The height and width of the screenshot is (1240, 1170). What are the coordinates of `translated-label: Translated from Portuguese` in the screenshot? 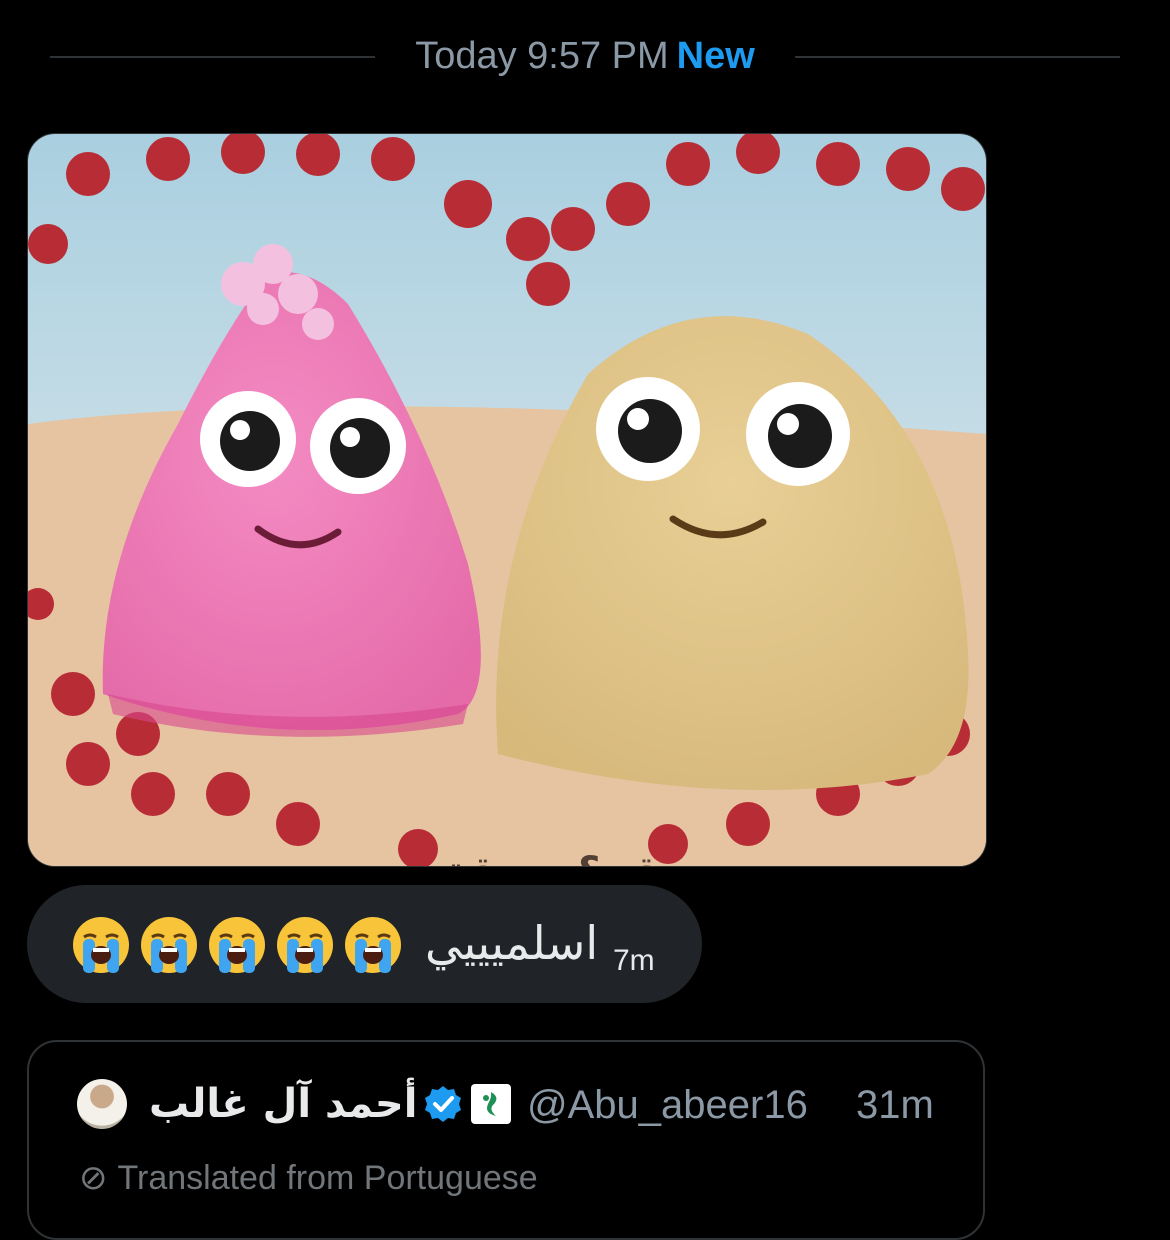 It's located at (327, 1178).